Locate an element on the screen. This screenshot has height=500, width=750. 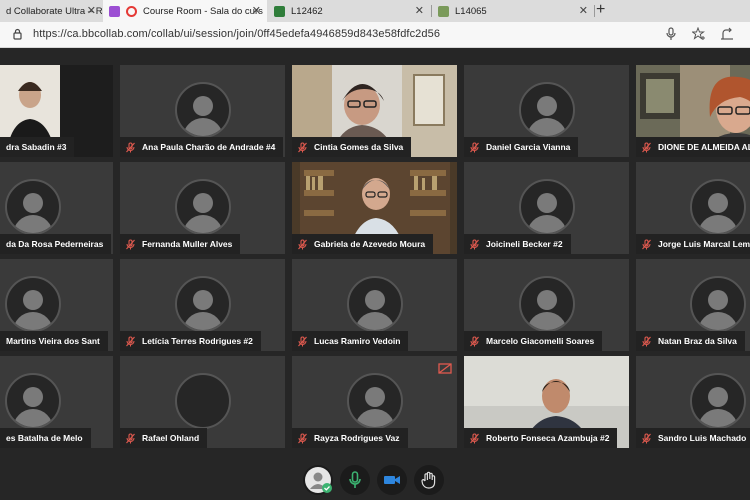
add-favorite-icon is located at coordinates (699, 34).